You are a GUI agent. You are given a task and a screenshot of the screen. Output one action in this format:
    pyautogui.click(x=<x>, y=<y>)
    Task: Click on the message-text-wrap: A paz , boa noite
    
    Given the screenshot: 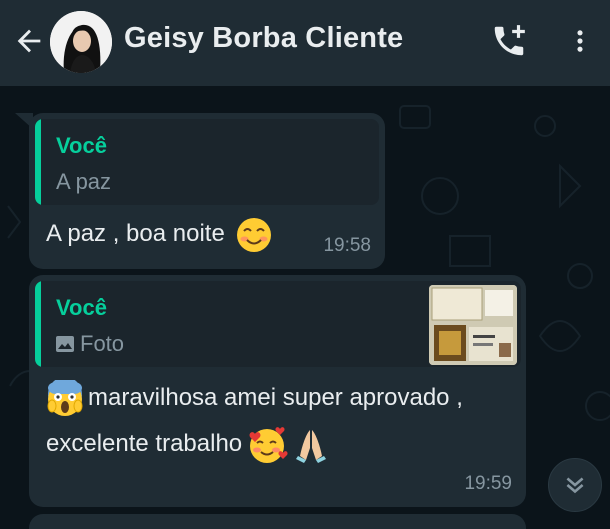 What is the action you would take?
    pyautogui.click(x=159, y=234)
    